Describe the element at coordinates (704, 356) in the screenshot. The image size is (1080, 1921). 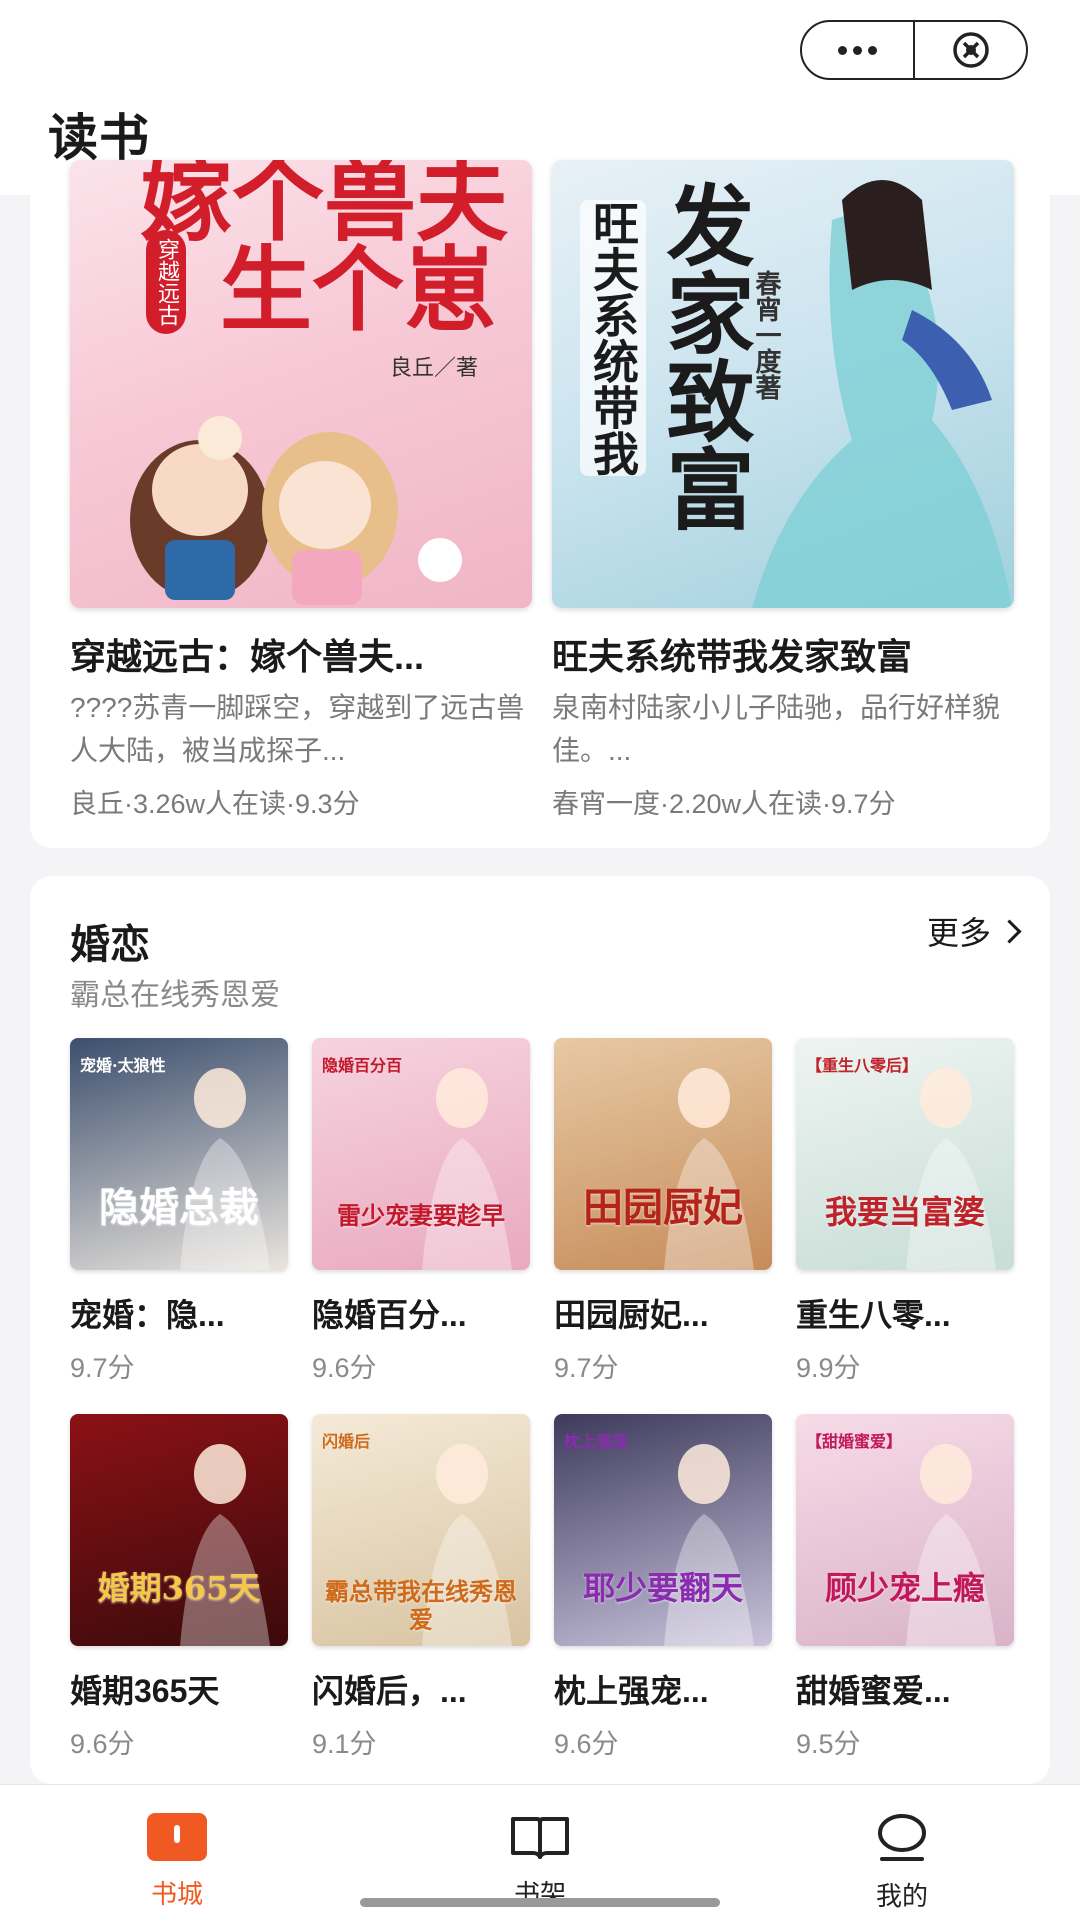
I see `cover-title: 发家致富` at that location.